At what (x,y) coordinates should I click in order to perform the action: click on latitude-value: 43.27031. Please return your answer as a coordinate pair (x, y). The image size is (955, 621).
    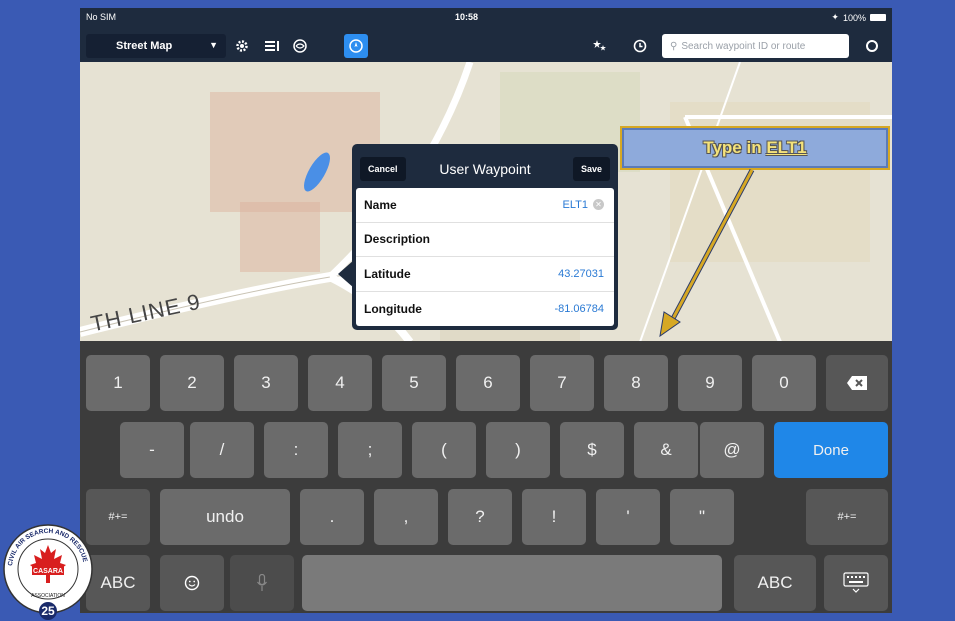
    Looking at the image, I should click on (581, 274).